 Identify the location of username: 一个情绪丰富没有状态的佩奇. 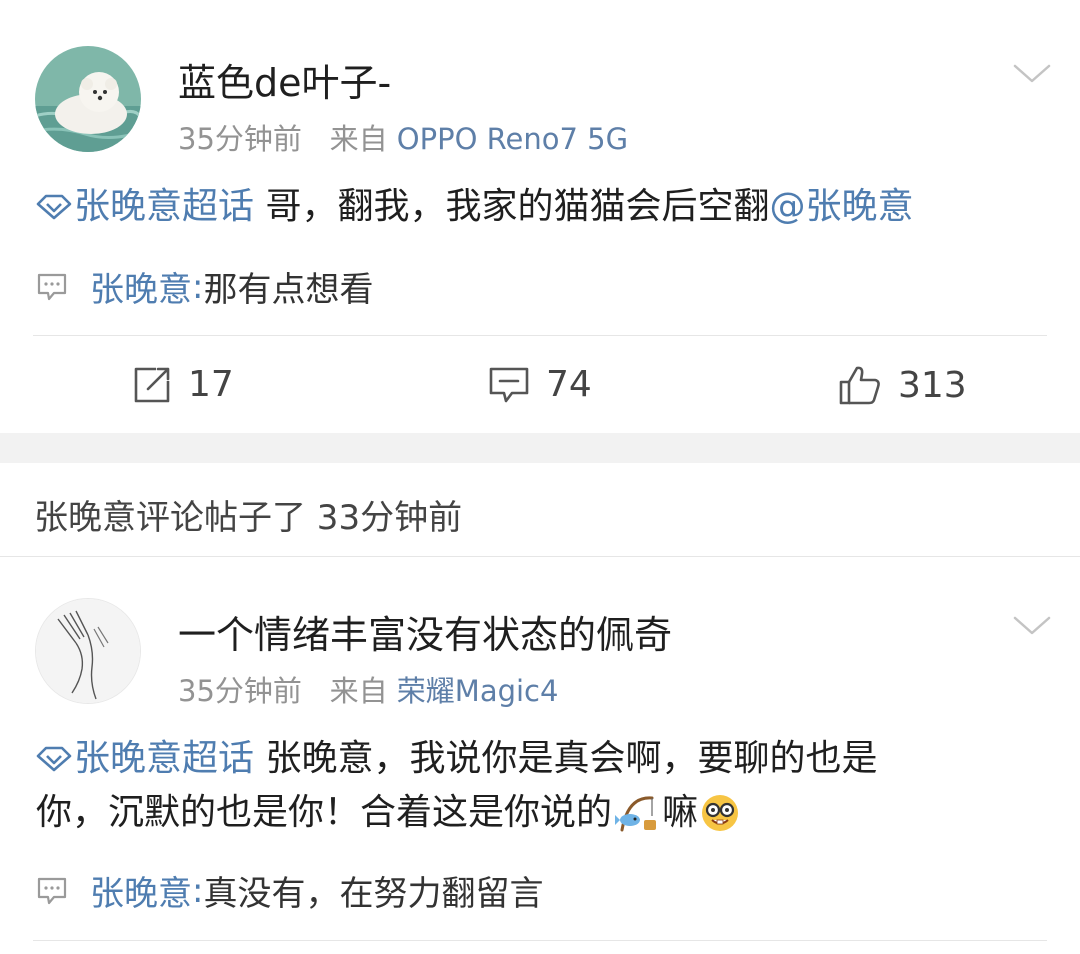
(425, 631).